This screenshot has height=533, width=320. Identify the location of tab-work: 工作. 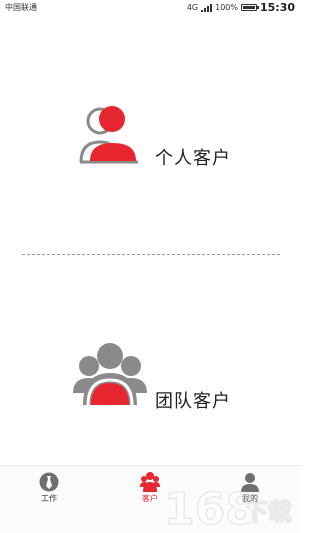
(49, 501).